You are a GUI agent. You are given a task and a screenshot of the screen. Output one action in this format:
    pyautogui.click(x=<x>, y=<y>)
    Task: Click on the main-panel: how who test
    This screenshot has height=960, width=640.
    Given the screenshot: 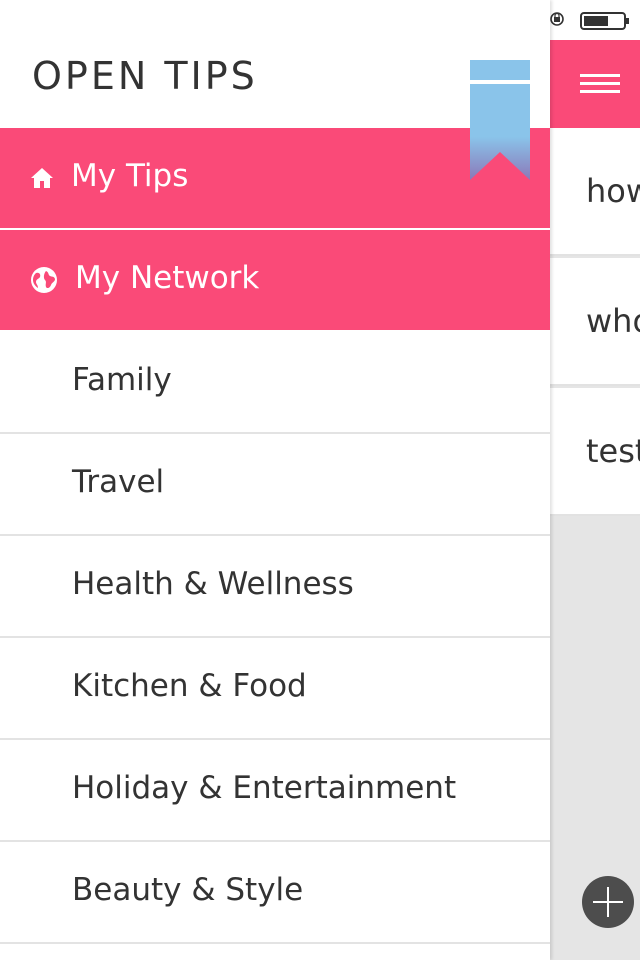 What is the action you would take?
    pyautogui.click(x=595, y=480)
    